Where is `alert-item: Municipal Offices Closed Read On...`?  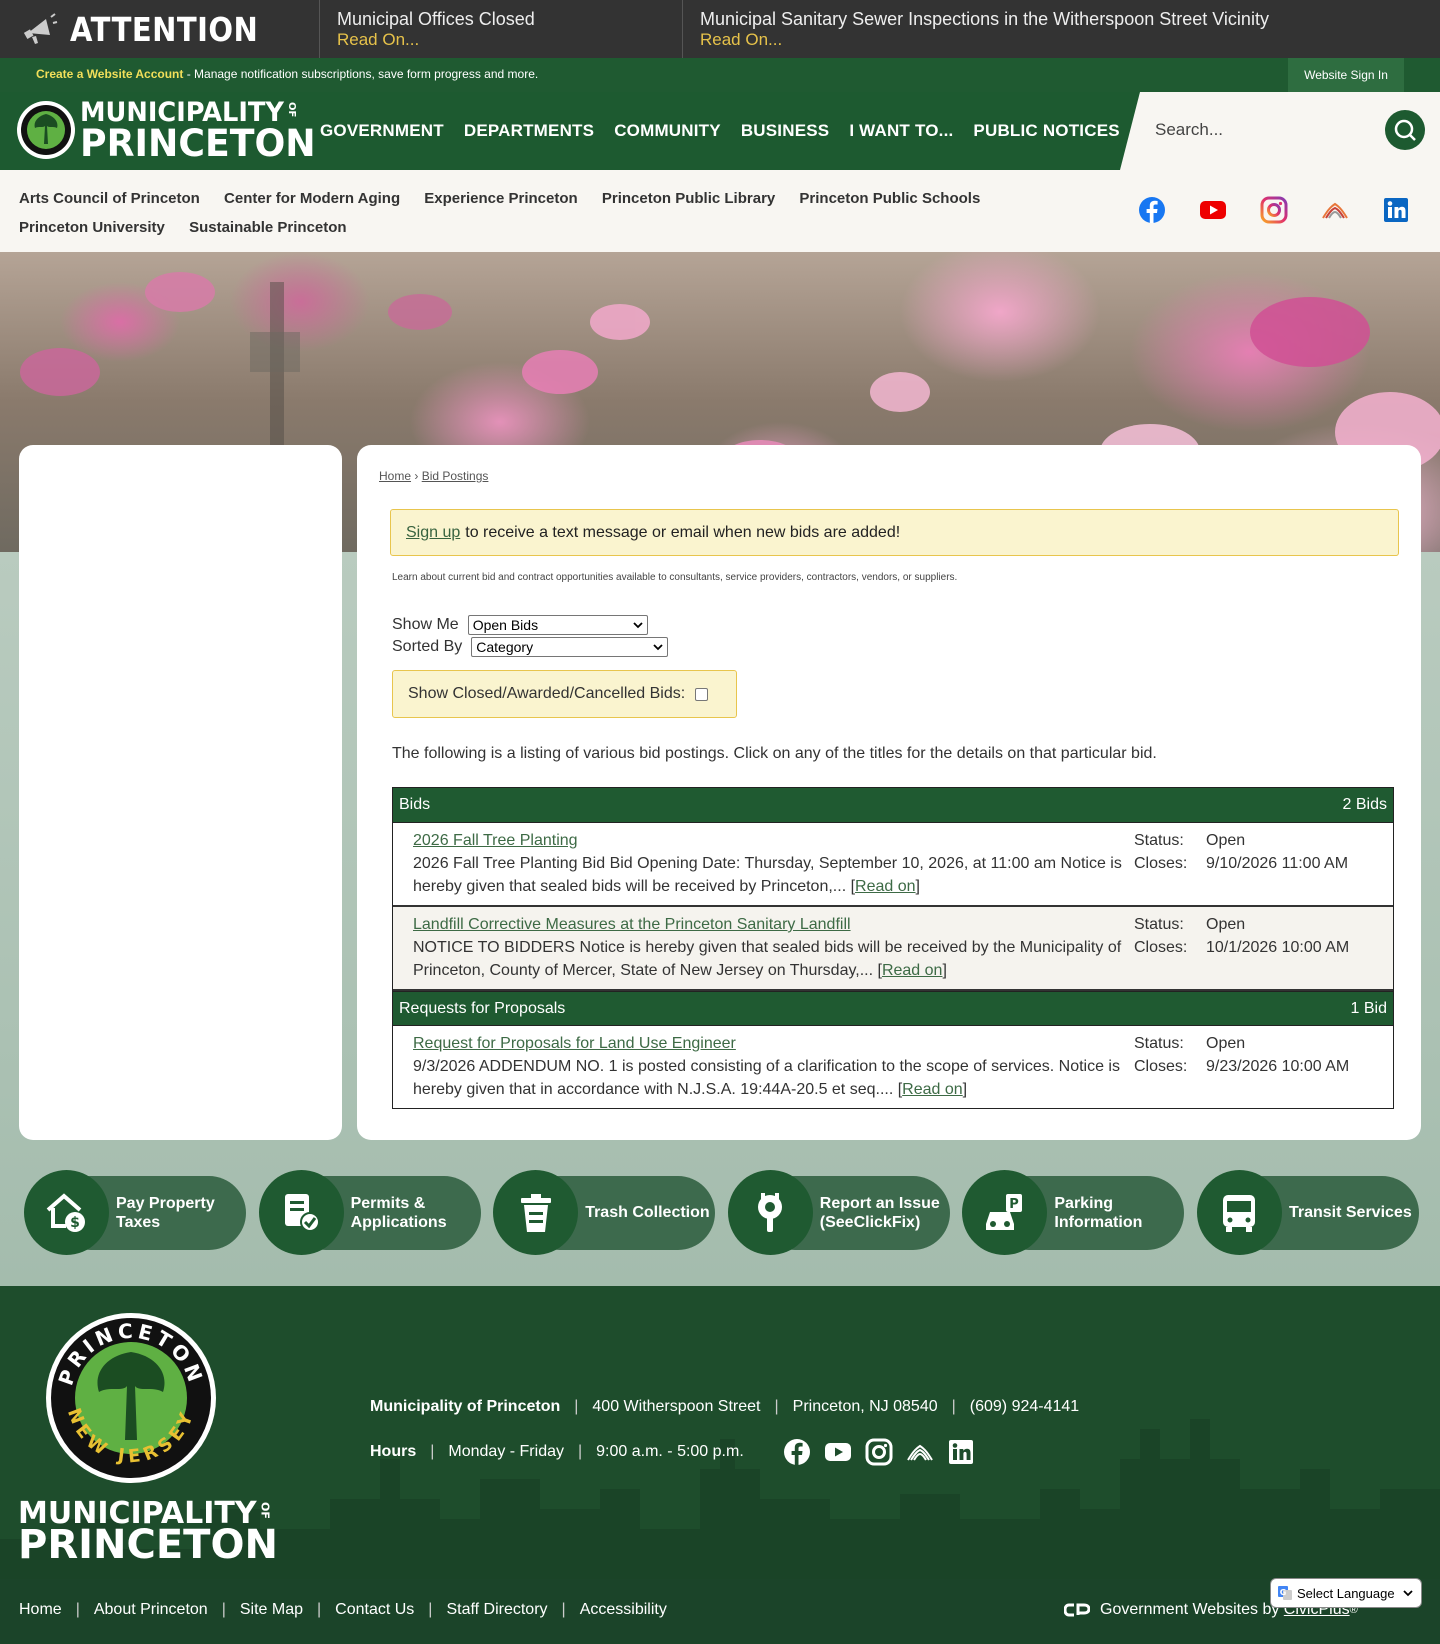 alert-item: Municipal Offices Closed Read On... is located at coordinates (501, 29).